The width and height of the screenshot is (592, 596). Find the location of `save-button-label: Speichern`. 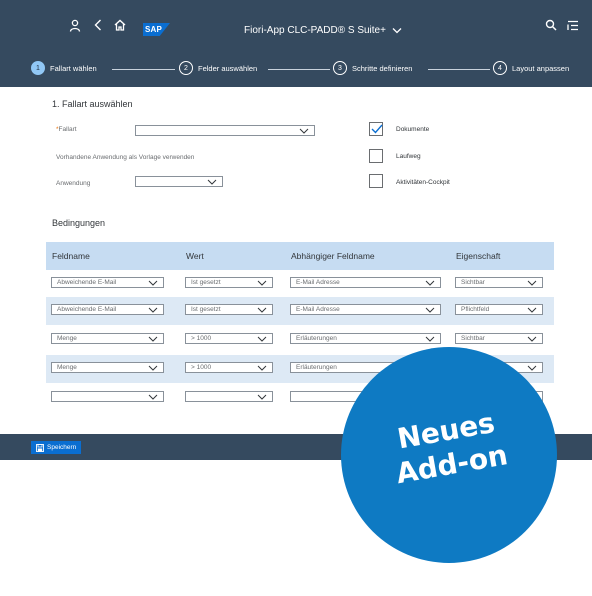

save-button-label: Speichern is located at coordinates (62, 447).